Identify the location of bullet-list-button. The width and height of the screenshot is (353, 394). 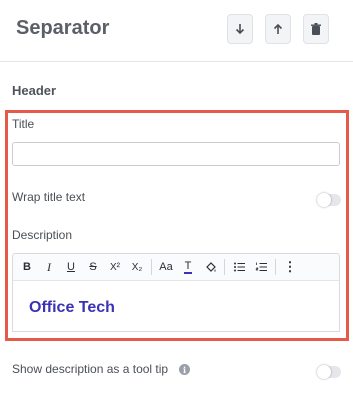
(239, 267).